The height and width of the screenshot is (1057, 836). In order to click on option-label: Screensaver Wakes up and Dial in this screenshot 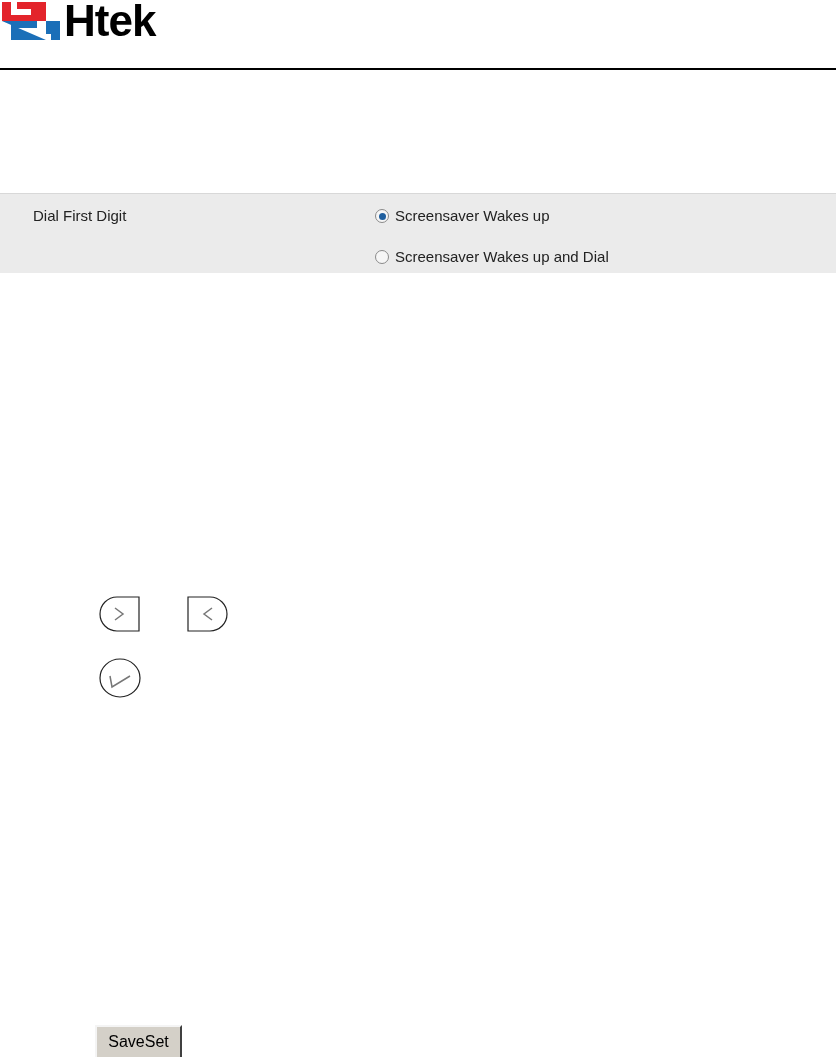, I will do `click(502, 256)`.